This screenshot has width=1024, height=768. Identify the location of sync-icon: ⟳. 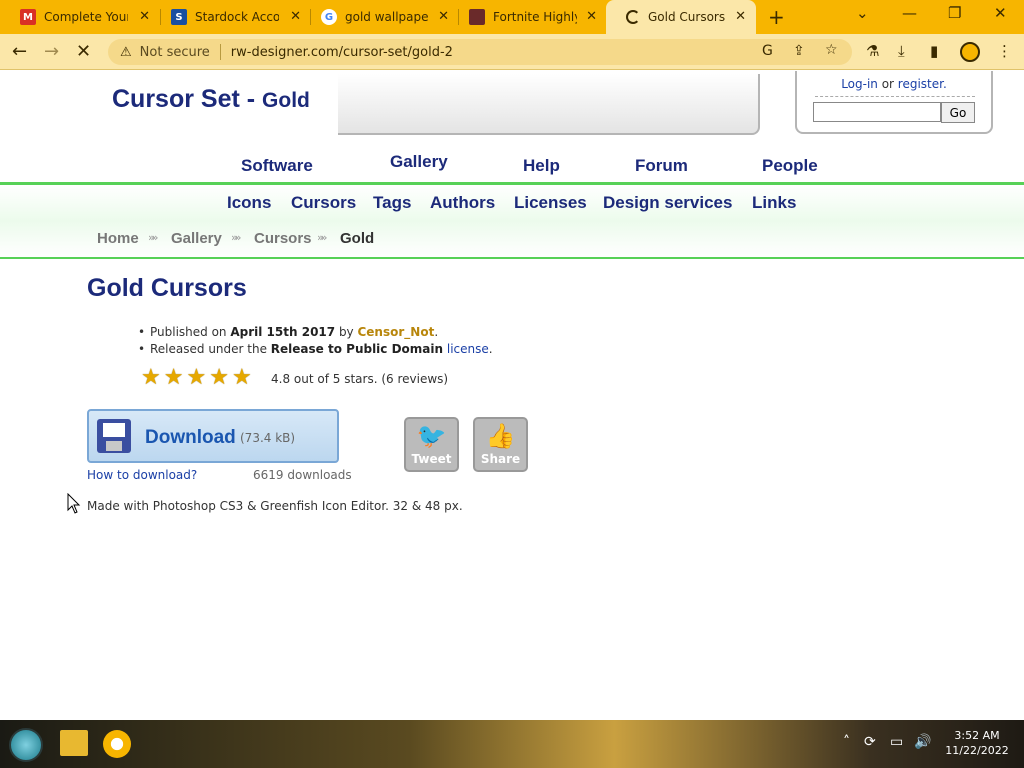
(870, 742).